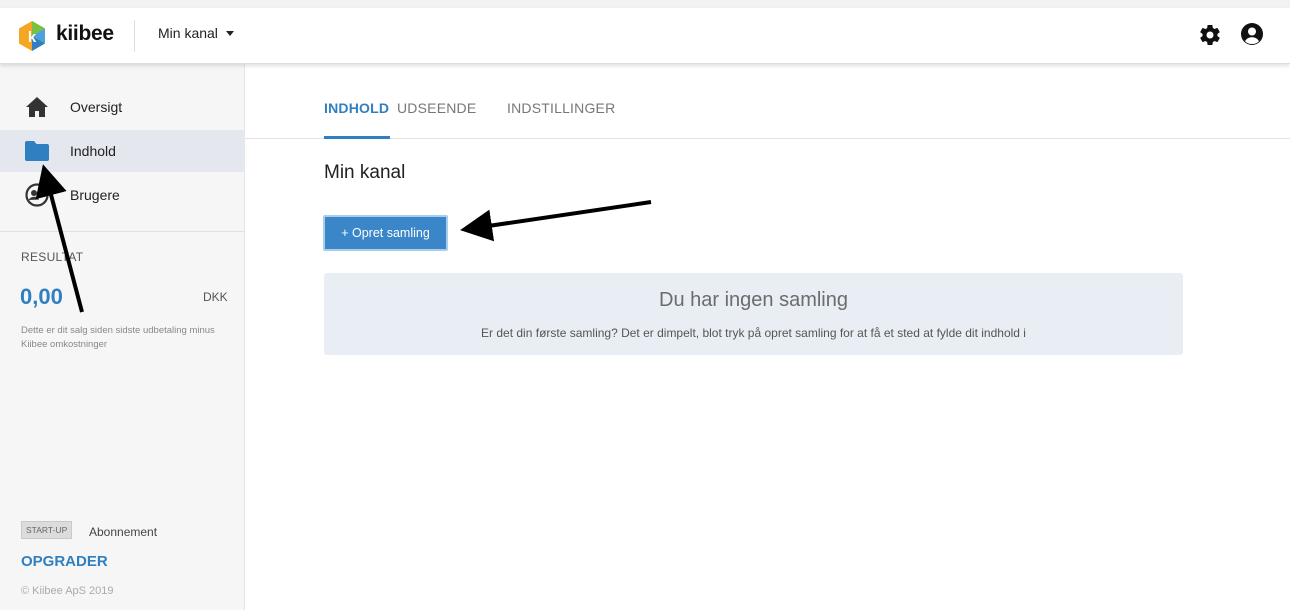  Describe the element at coordinates (767, 101) in the screenshot. I see `content-tabs: INDHOLD UDSEENDE INDSTILLINGER` at that location.